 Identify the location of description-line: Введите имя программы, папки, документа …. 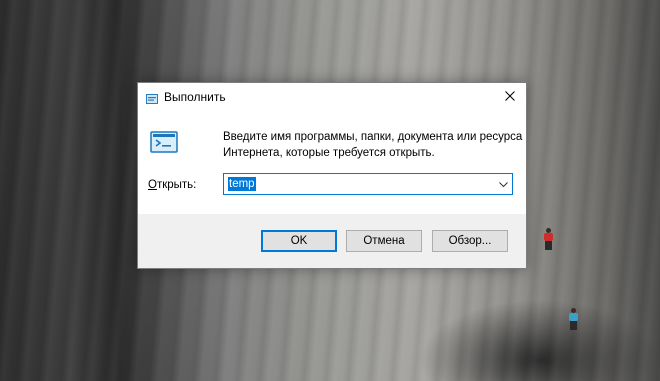
(373, 137).